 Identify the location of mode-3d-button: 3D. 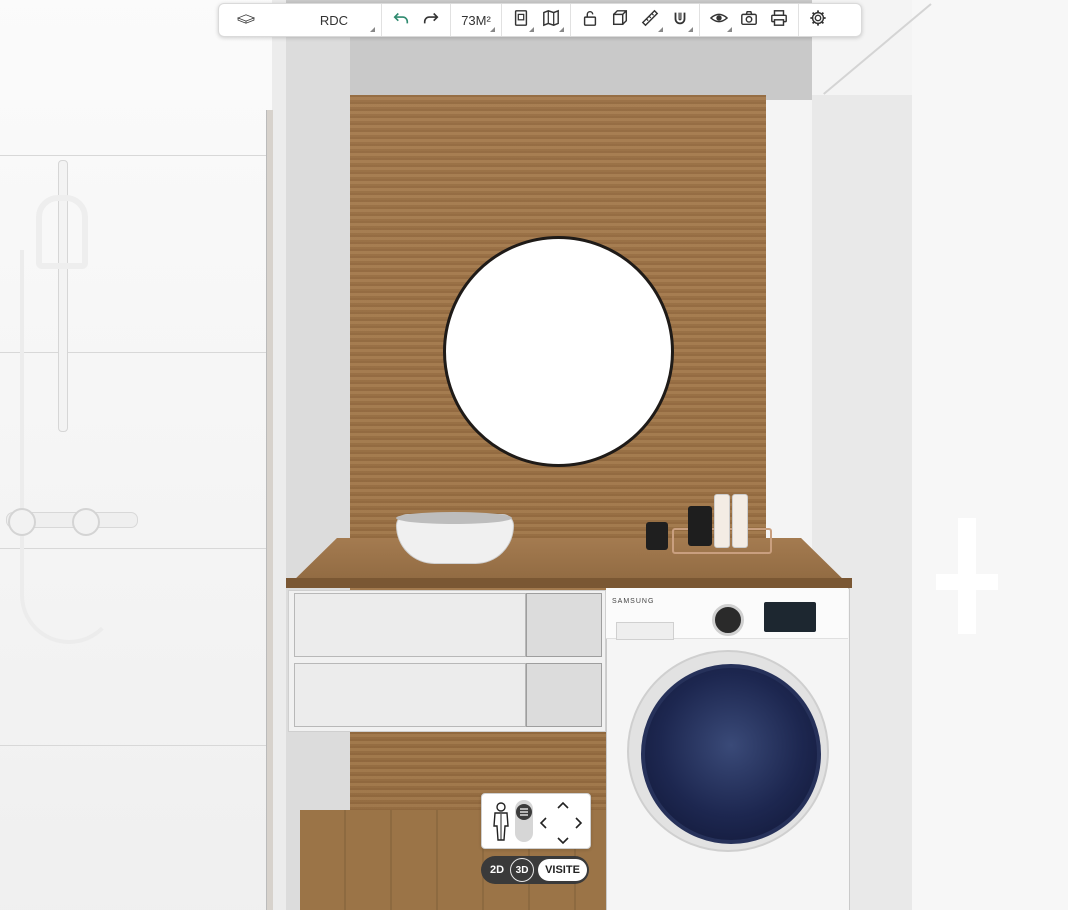
(522, 870).